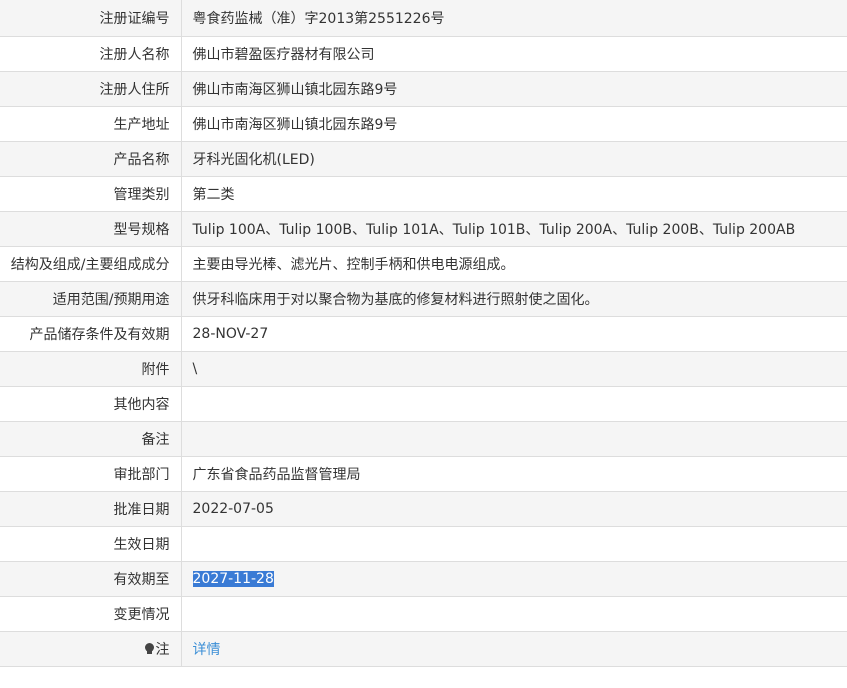  What do you see at coordinates (91, 54) in the screenshot?
I see `field-label: 注册人名称` at bounding box center [91, 54].